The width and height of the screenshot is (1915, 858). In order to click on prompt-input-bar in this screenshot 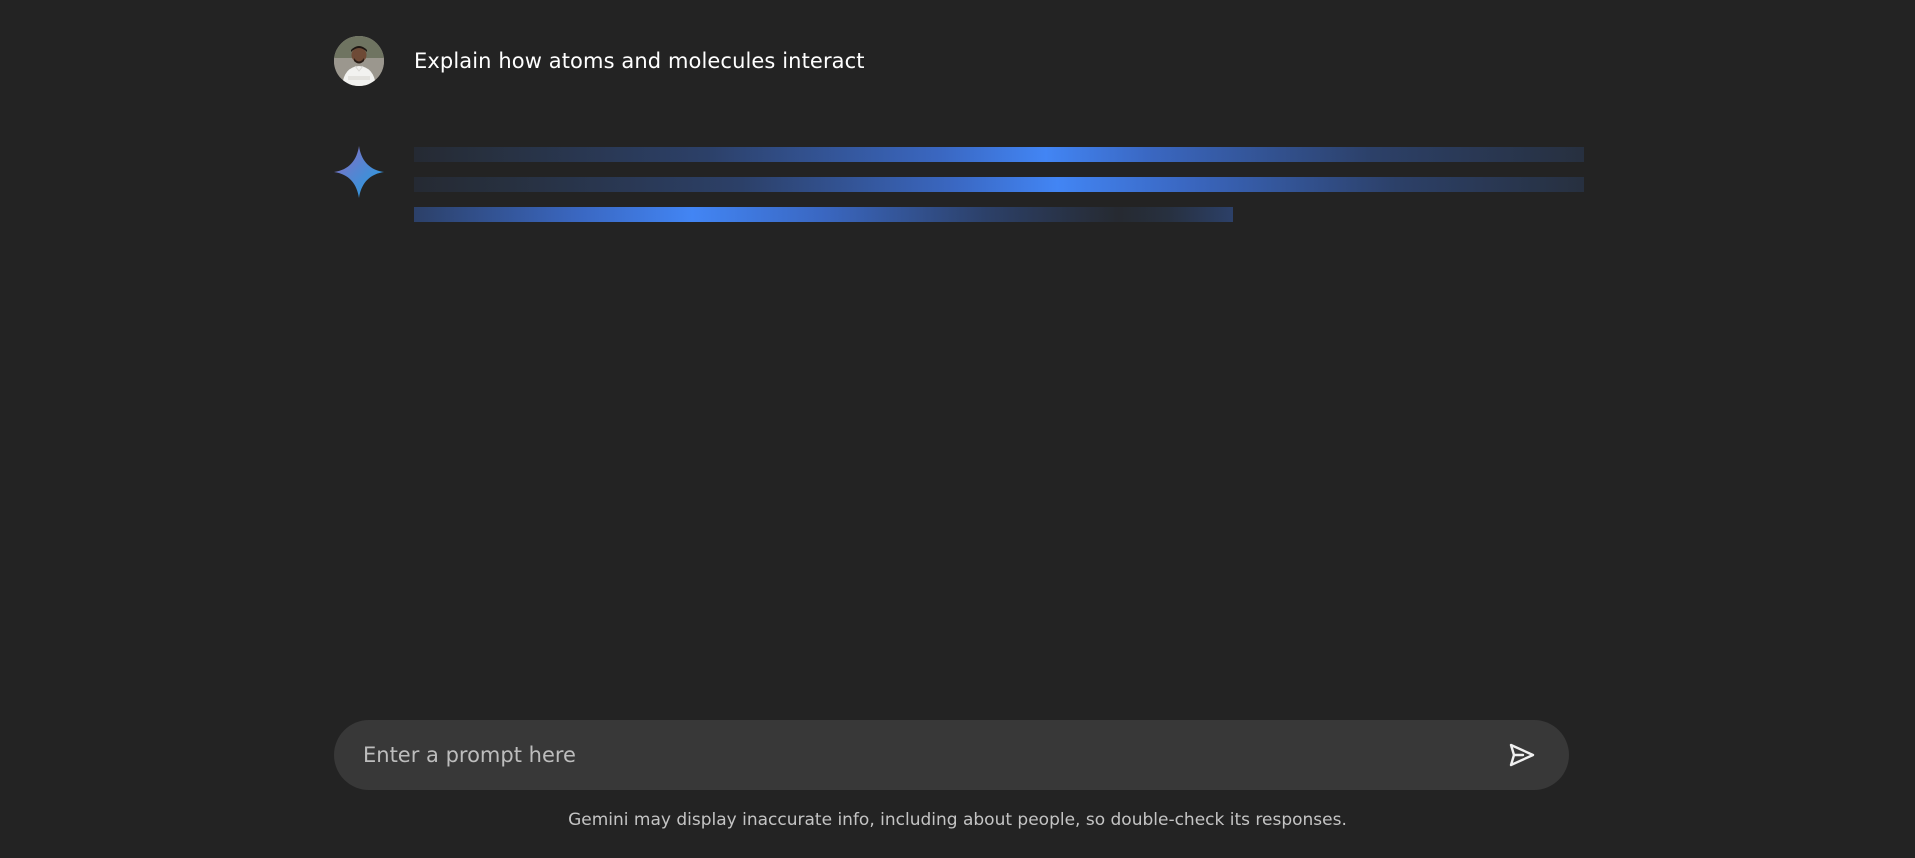, I will do `click(951, 755)`.